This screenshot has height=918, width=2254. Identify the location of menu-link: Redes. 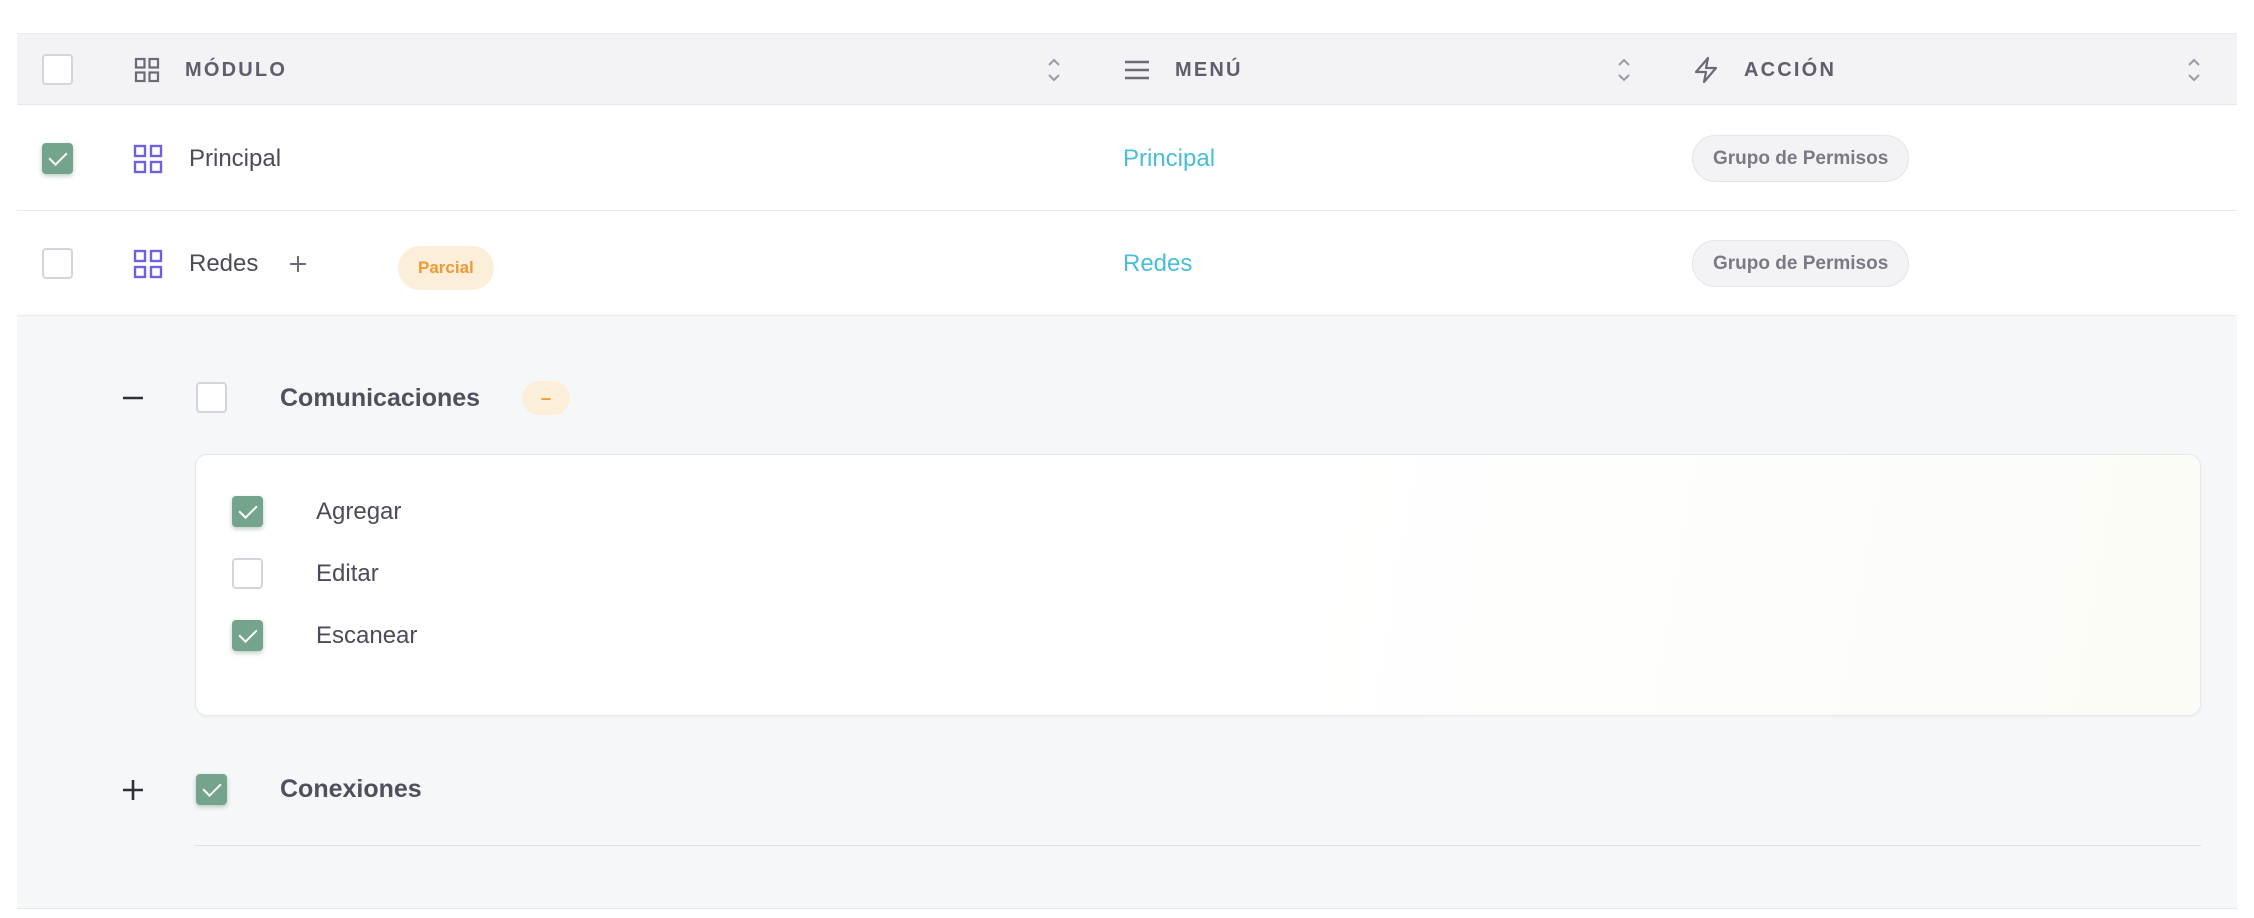
(1157, 264).